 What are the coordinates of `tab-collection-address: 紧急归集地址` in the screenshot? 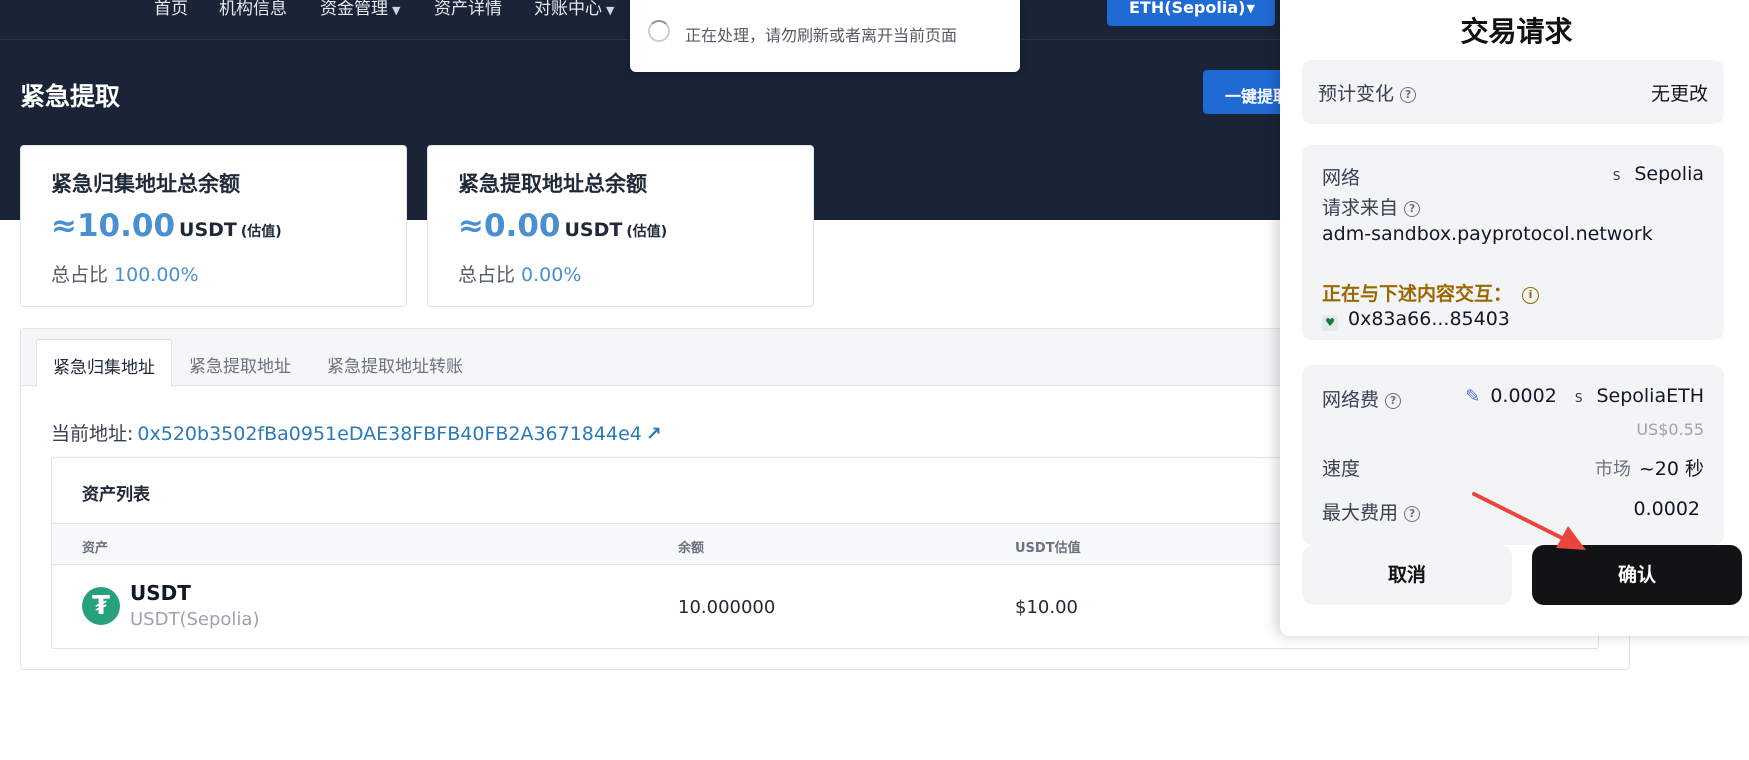 It's located at (104, 363).